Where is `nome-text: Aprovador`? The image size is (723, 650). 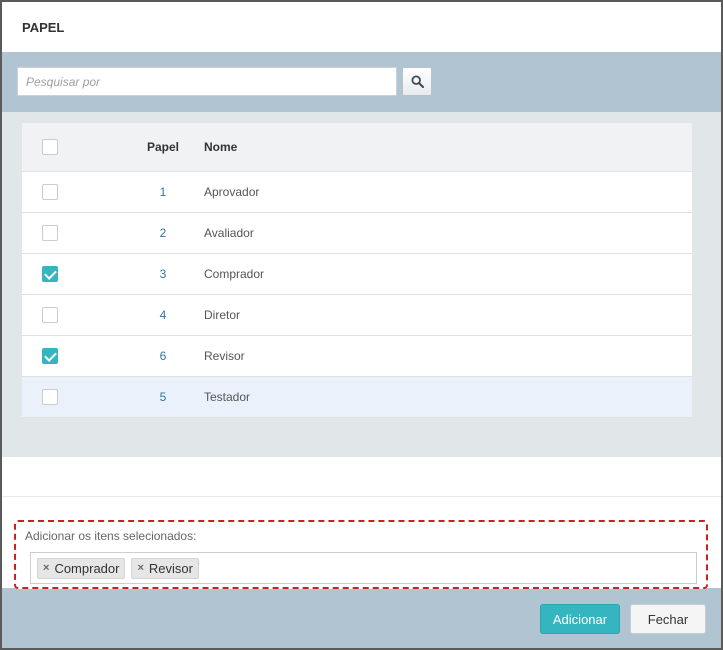 nome-text: Aprovador is located at coordinates (232, 191).